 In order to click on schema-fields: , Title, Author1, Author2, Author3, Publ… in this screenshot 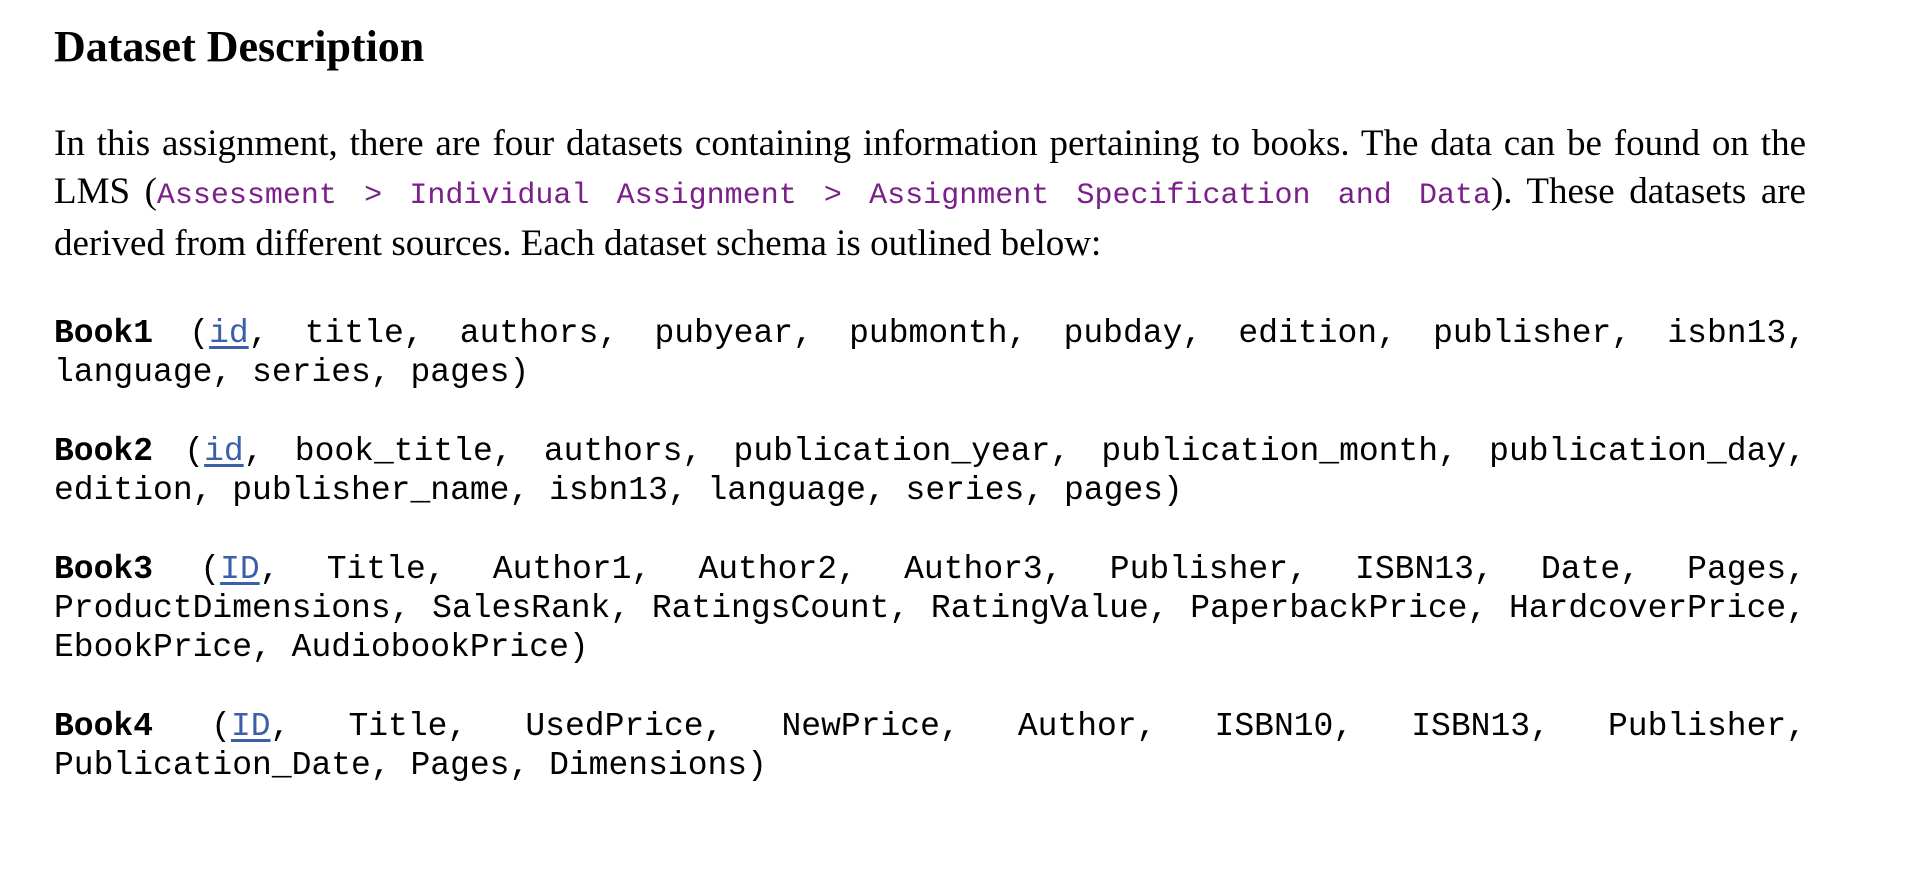, I will do `click(930, 608)`.